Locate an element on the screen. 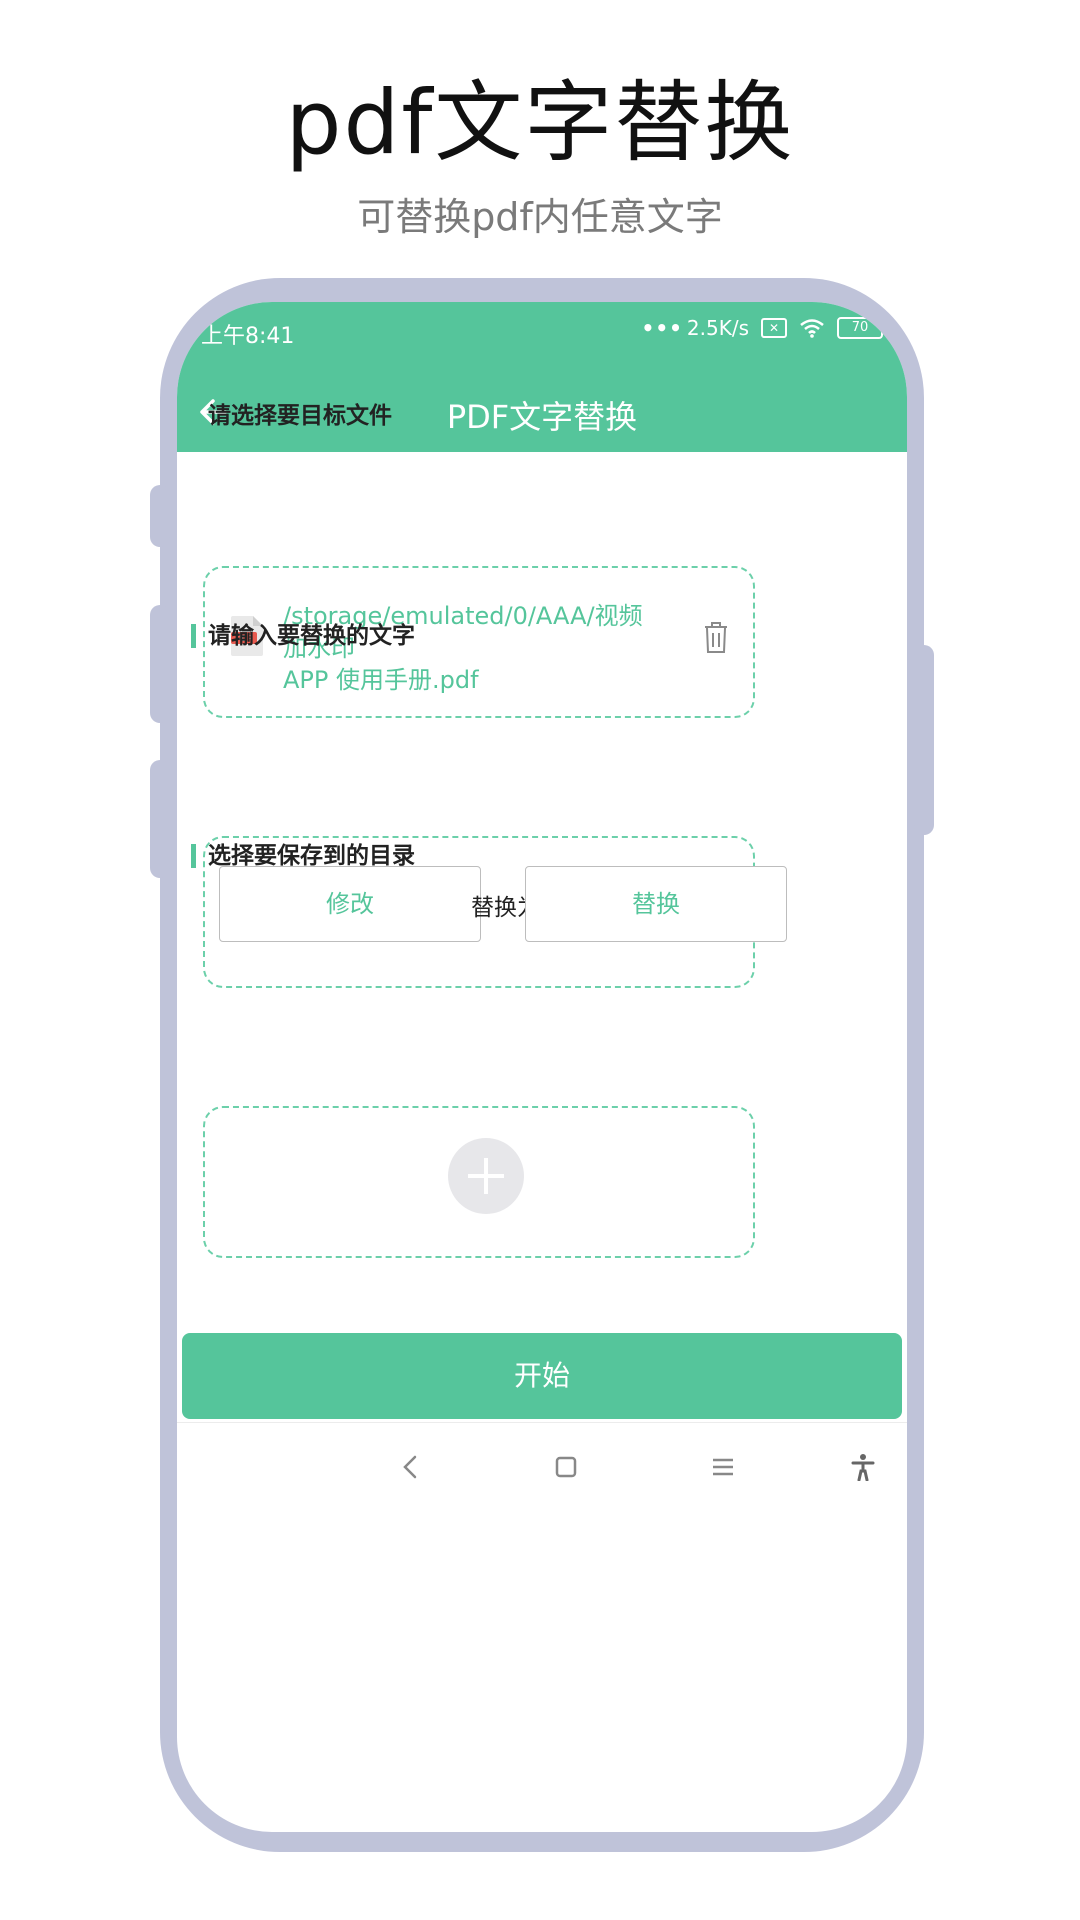 This screenshot has width=1080, height=1920. replace-with-label: 替换为 is located at coordinates (505, 905).